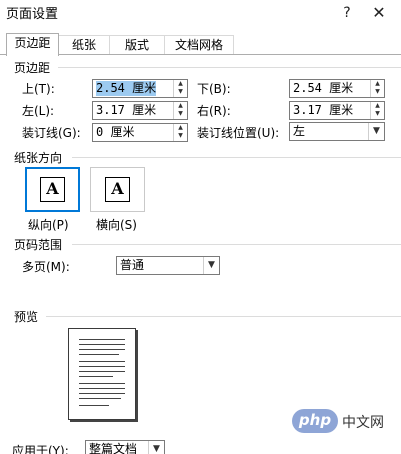  I want to click on top-margin-spinner: 2.54 厘米 ▲ ▼, so click(140, 88).